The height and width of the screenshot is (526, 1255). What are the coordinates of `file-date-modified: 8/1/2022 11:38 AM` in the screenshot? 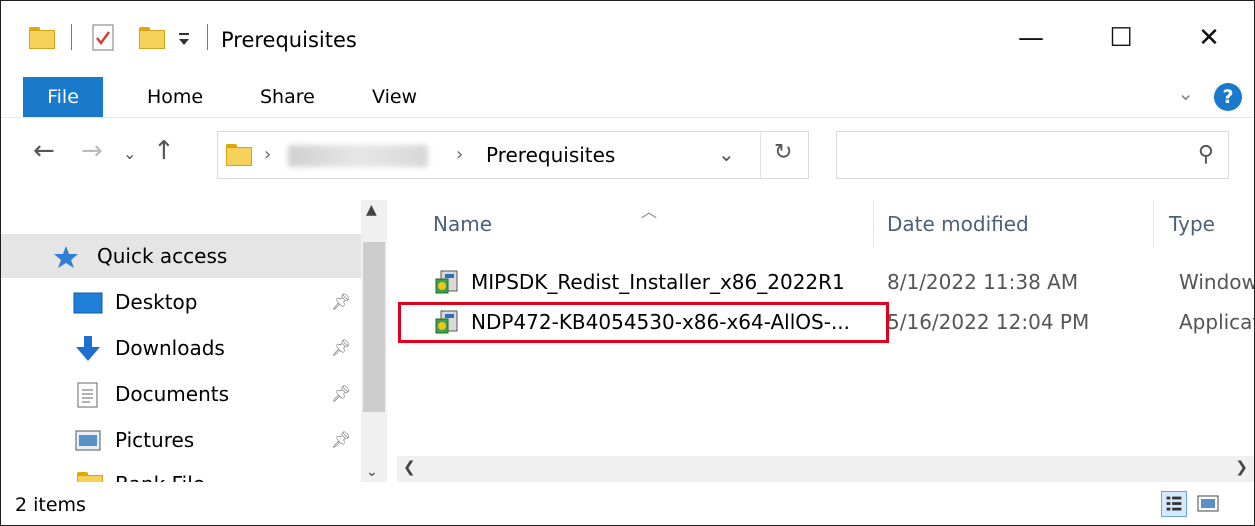 It's located at (983, 282).